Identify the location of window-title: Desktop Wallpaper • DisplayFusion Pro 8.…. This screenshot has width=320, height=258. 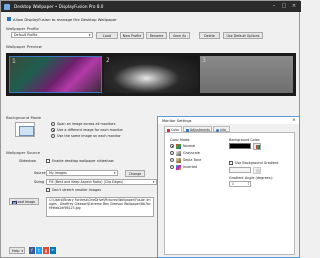
(59, 6).